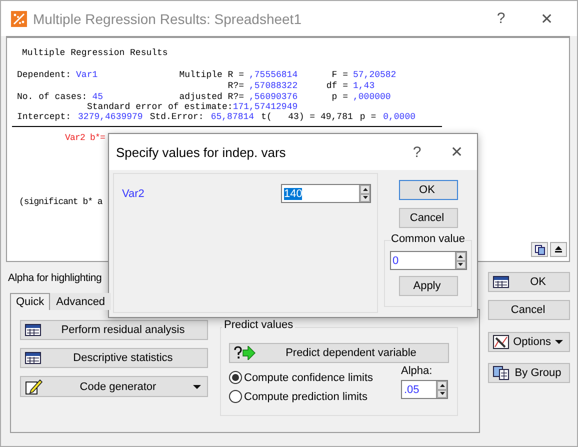  What do you see at coordinates (529, 310) in the screenshot?
I see `side-button: Cancel` at bounding box center [529, 310].